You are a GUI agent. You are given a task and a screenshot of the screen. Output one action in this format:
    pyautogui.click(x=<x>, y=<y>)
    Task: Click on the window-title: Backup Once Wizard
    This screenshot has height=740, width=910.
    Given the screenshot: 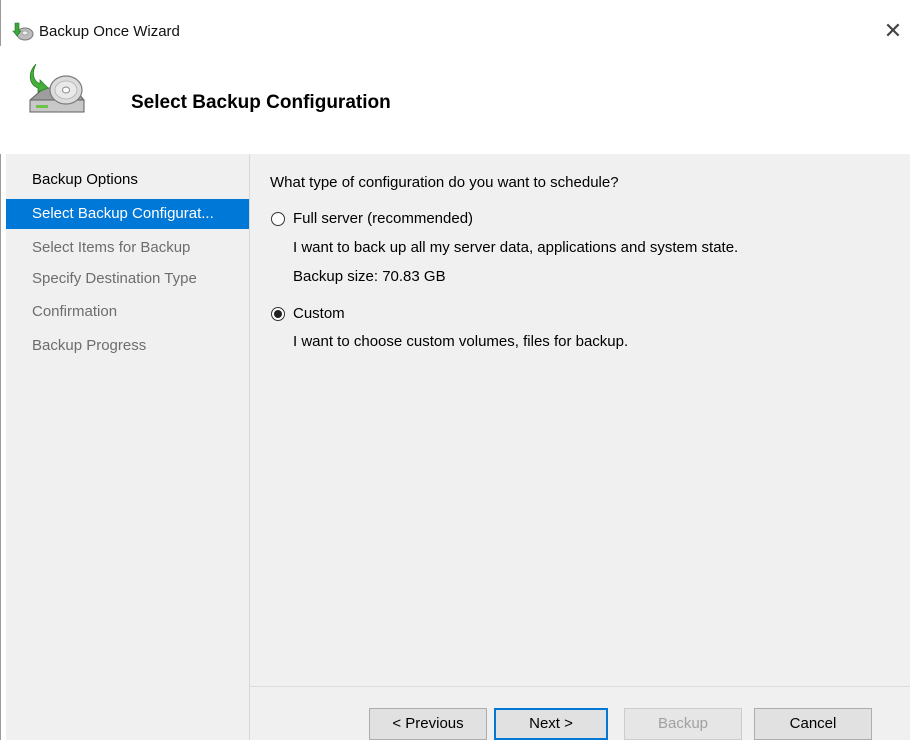 What is the action you would take?
    pyautogui.click(x=109, y=31)
    